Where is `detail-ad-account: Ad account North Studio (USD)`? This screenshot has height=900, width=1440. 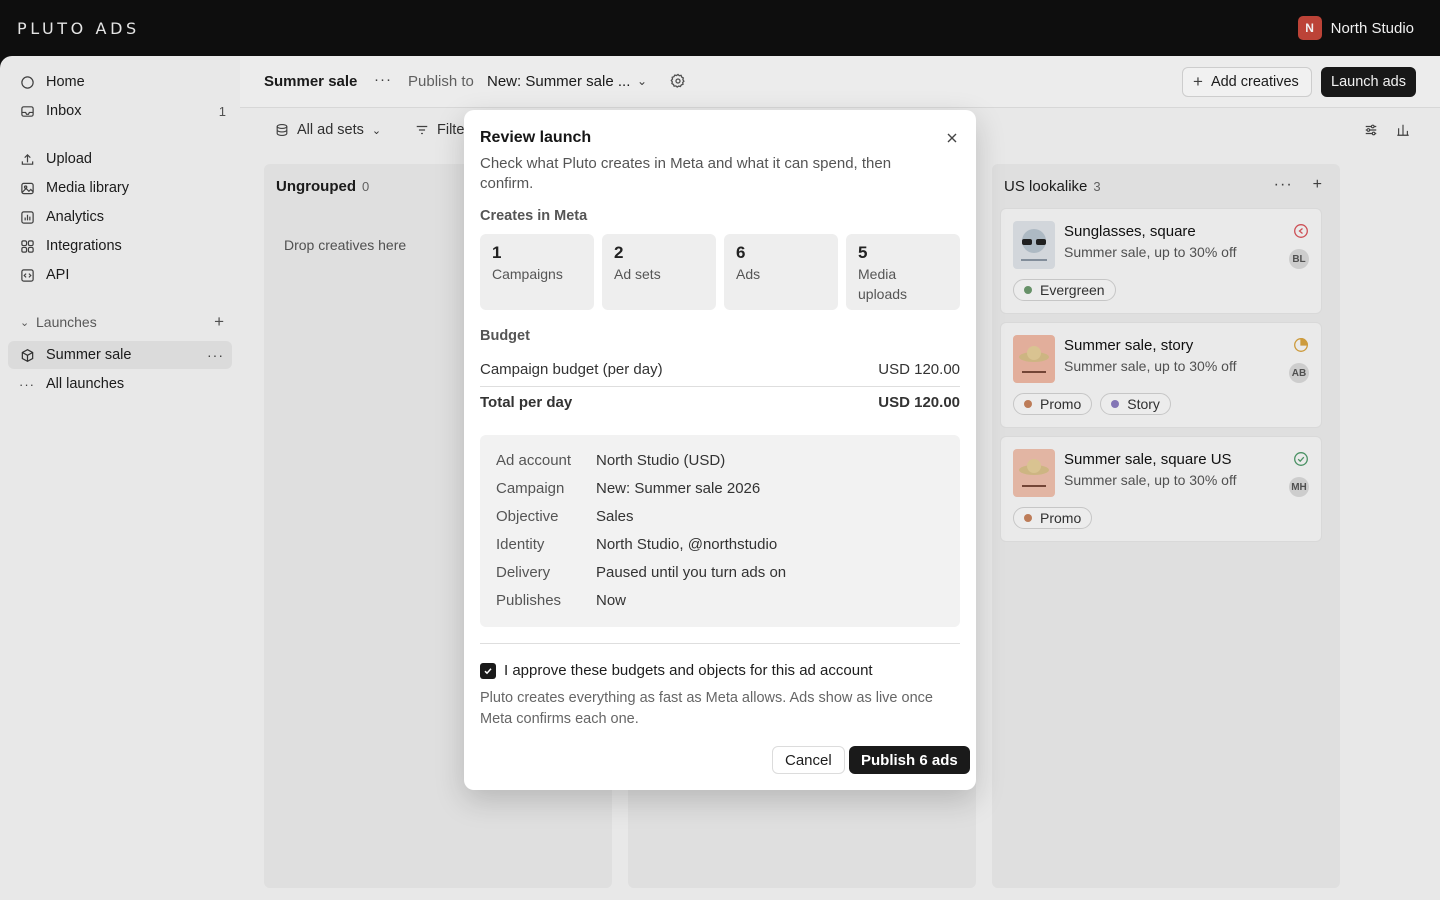
detail-ad-account: Ad account North Studio (USD) is located at coordinates (611, 460).